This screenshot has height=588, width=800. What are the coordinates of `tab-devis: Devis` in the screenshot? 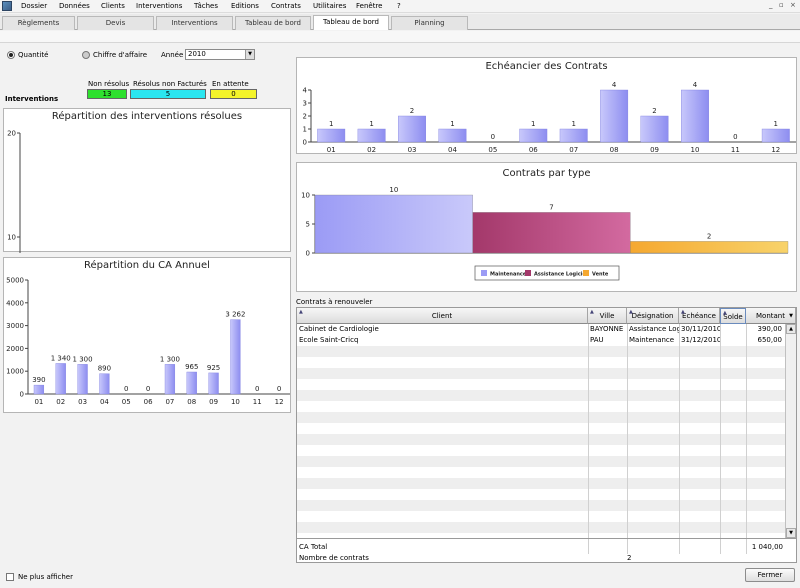 It's located at (115, 23).